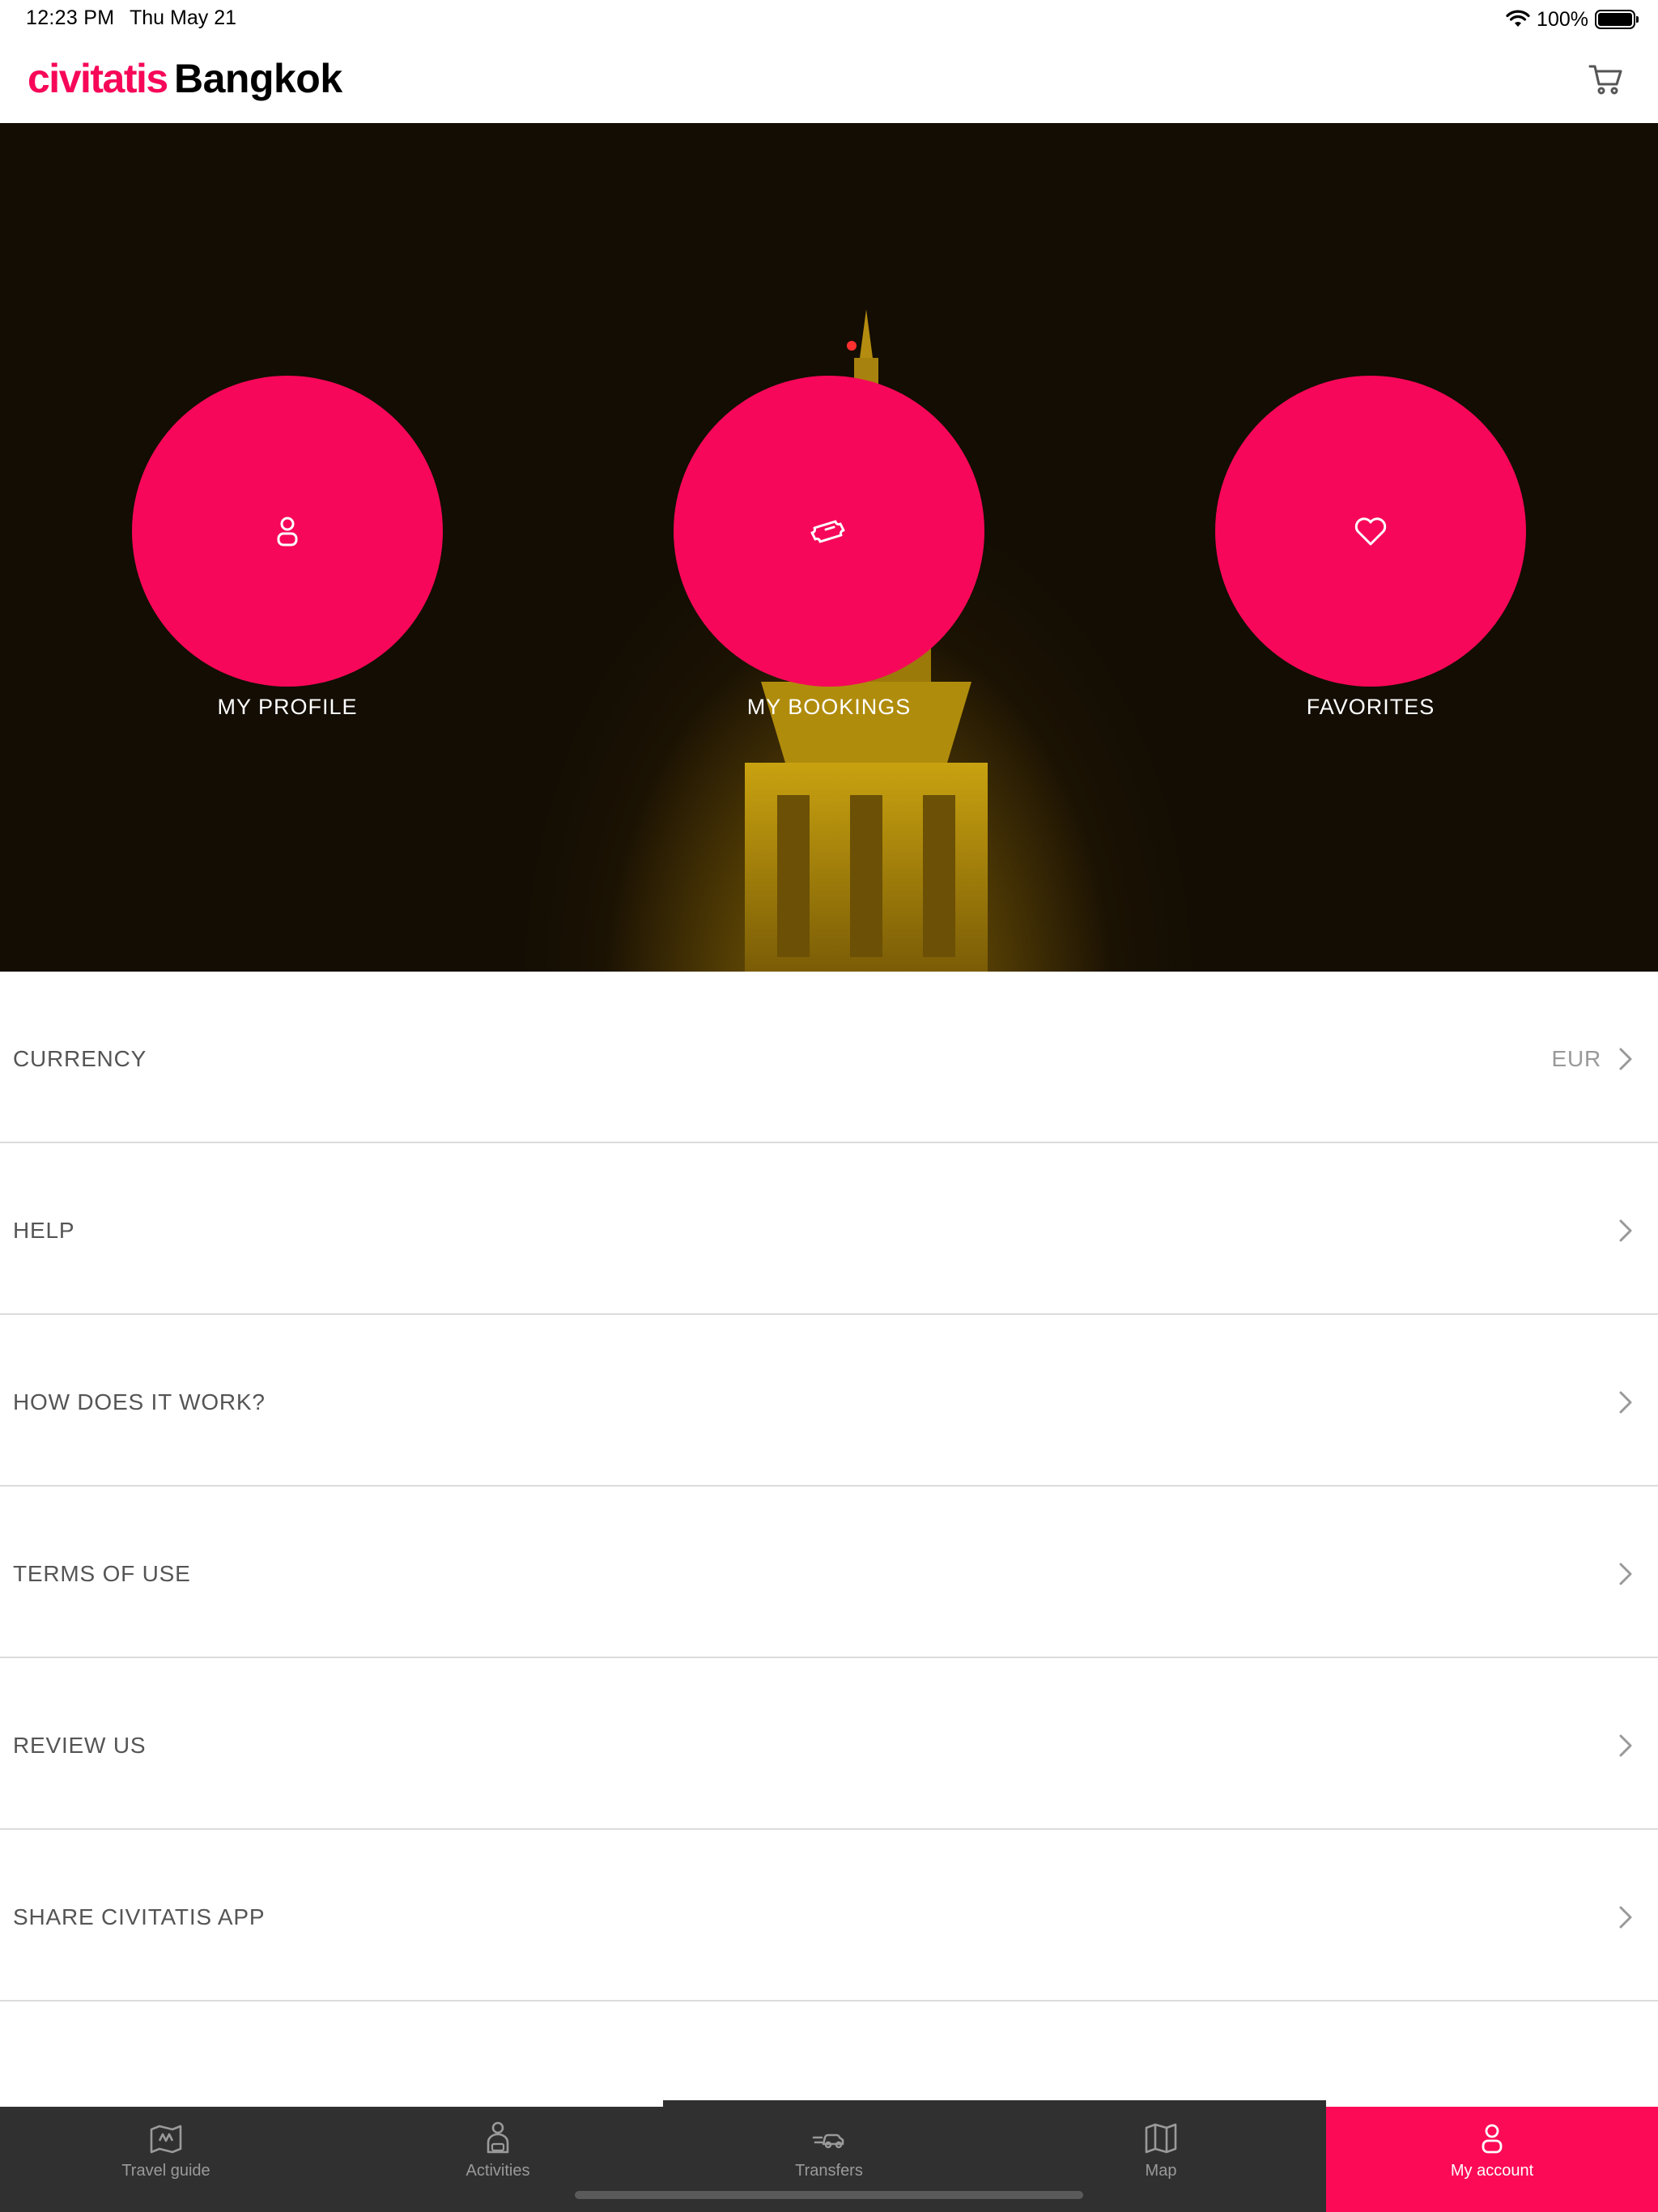 This screenshot has height=2212, width=1658. What do you see at coordinates (1492, 2171) in the screenshot?
I see `tab-label: My account` at bounding box center [1492, 2171].